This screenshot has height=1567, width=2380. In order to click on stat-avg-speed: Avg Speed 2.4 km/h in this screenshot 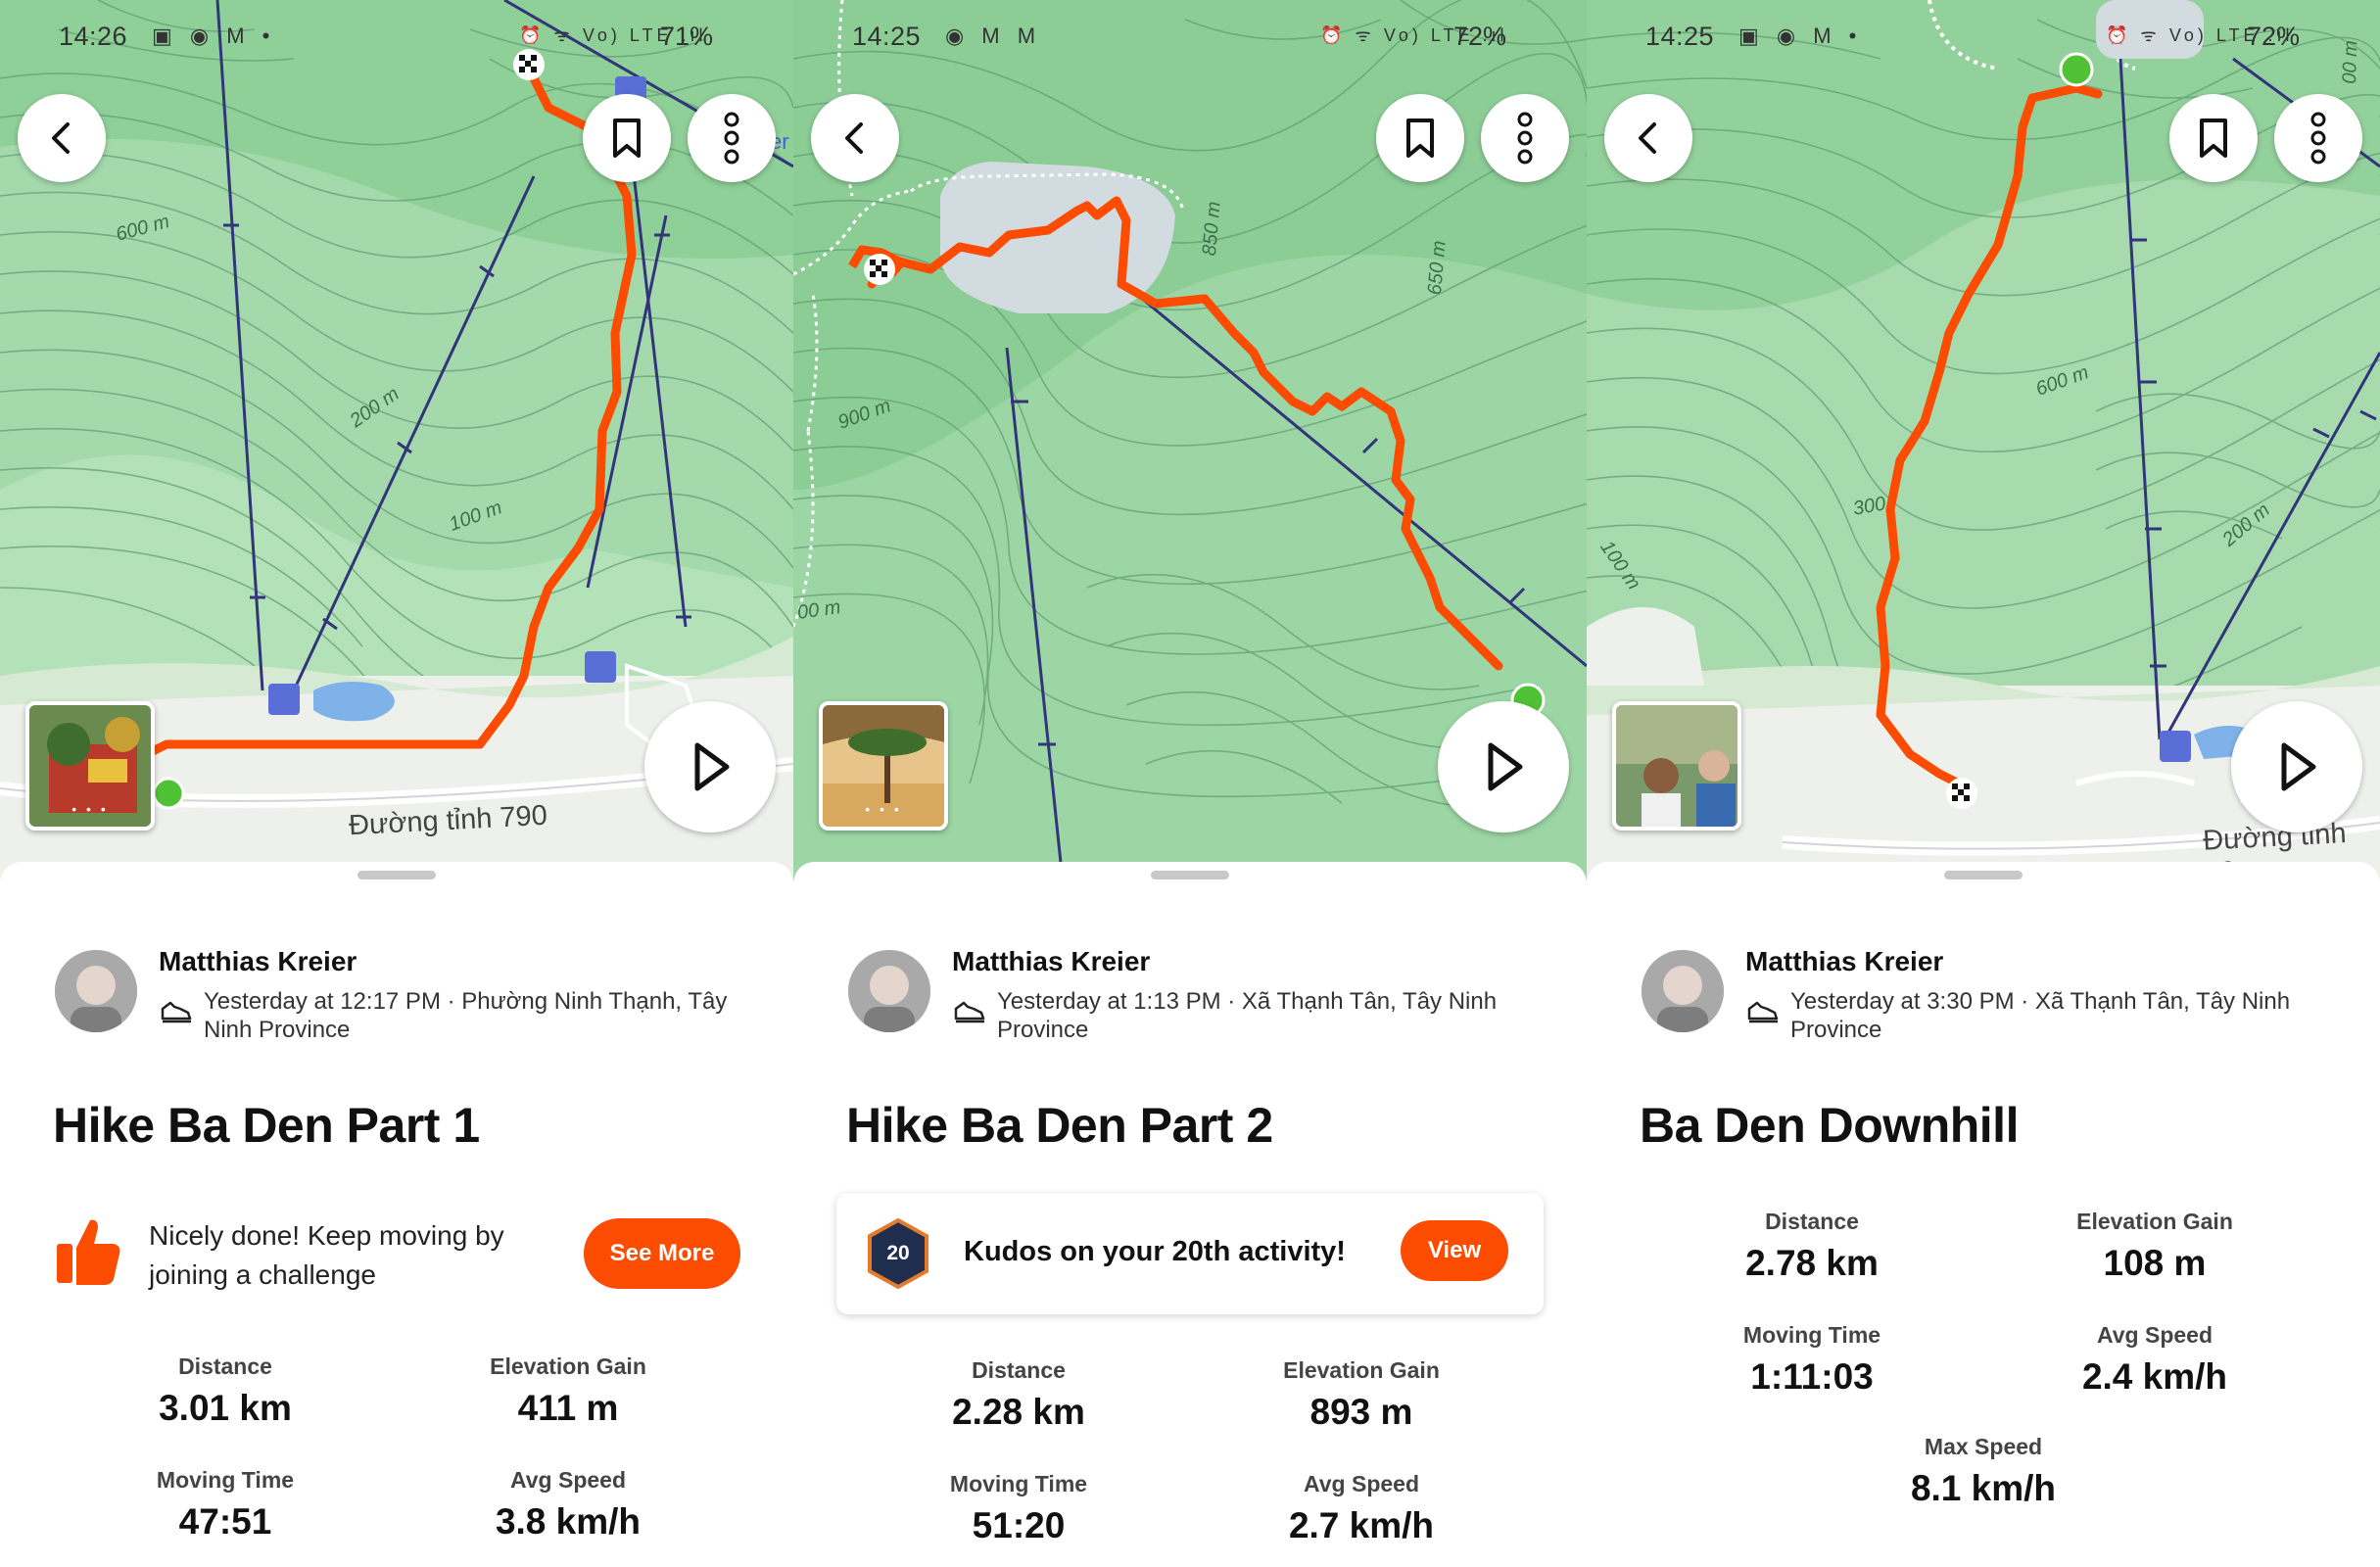, I will do `click(2155, 1360)`.